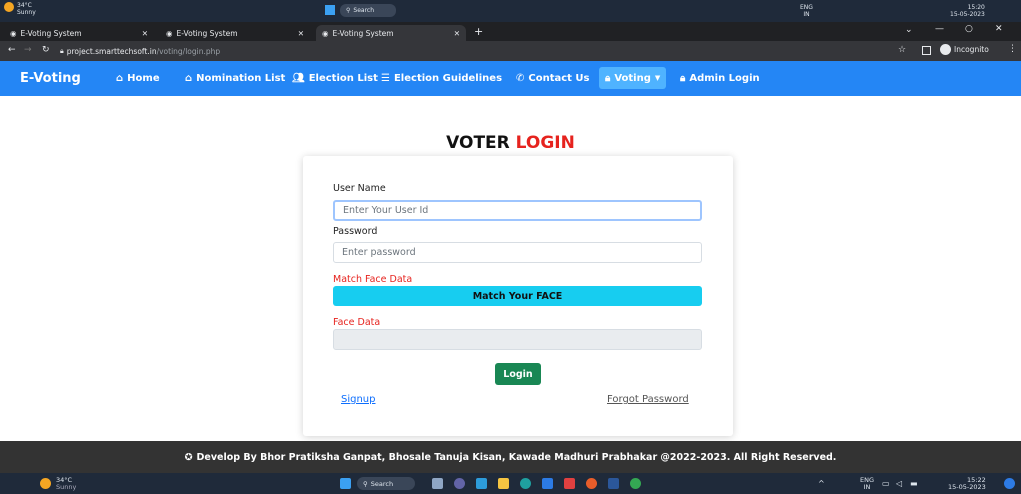  Describe the element at coordinates (1012, 49) in the screenshot. I see `menu-icon: ⋮` at that location.